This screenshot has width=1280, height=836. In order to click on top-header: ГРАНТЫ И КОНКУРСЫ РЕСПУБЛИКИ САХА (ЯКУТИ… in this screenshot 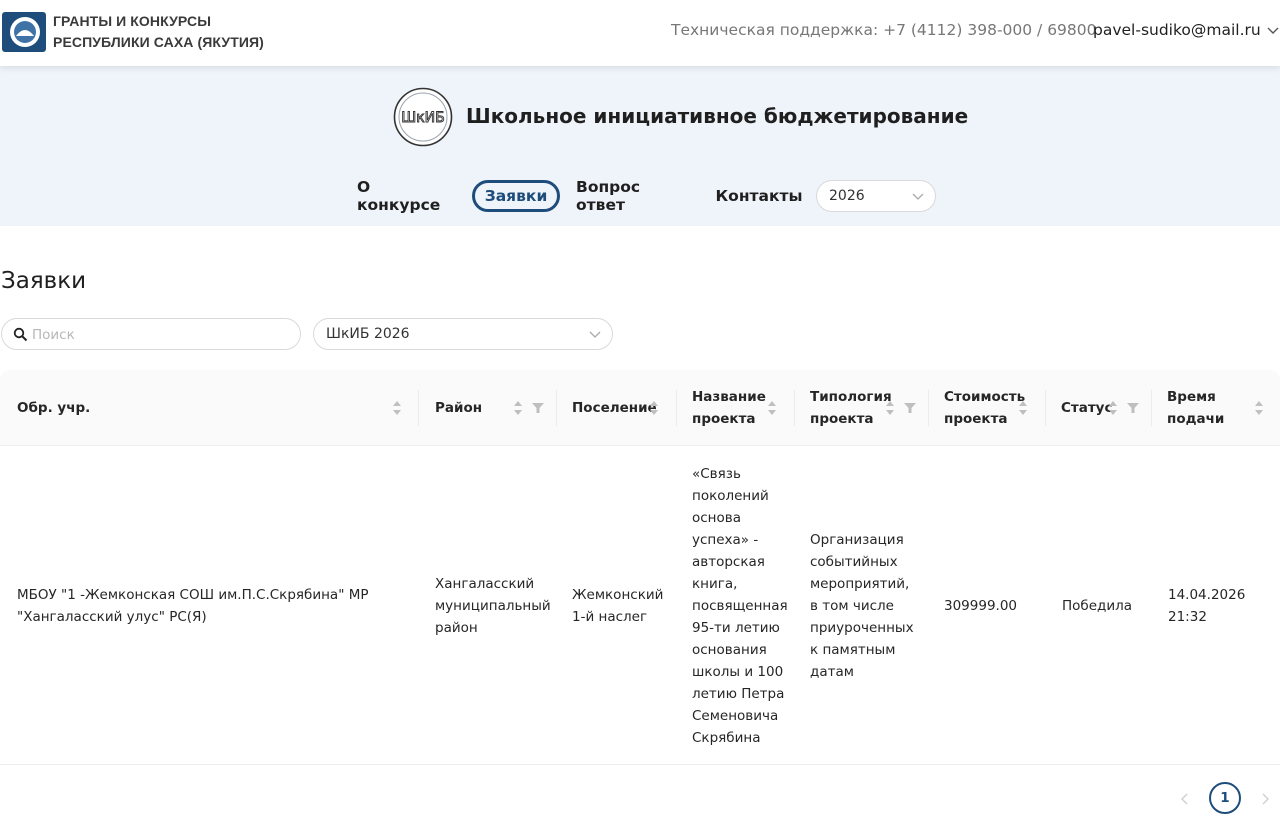, I will do `click(640, 33)`.